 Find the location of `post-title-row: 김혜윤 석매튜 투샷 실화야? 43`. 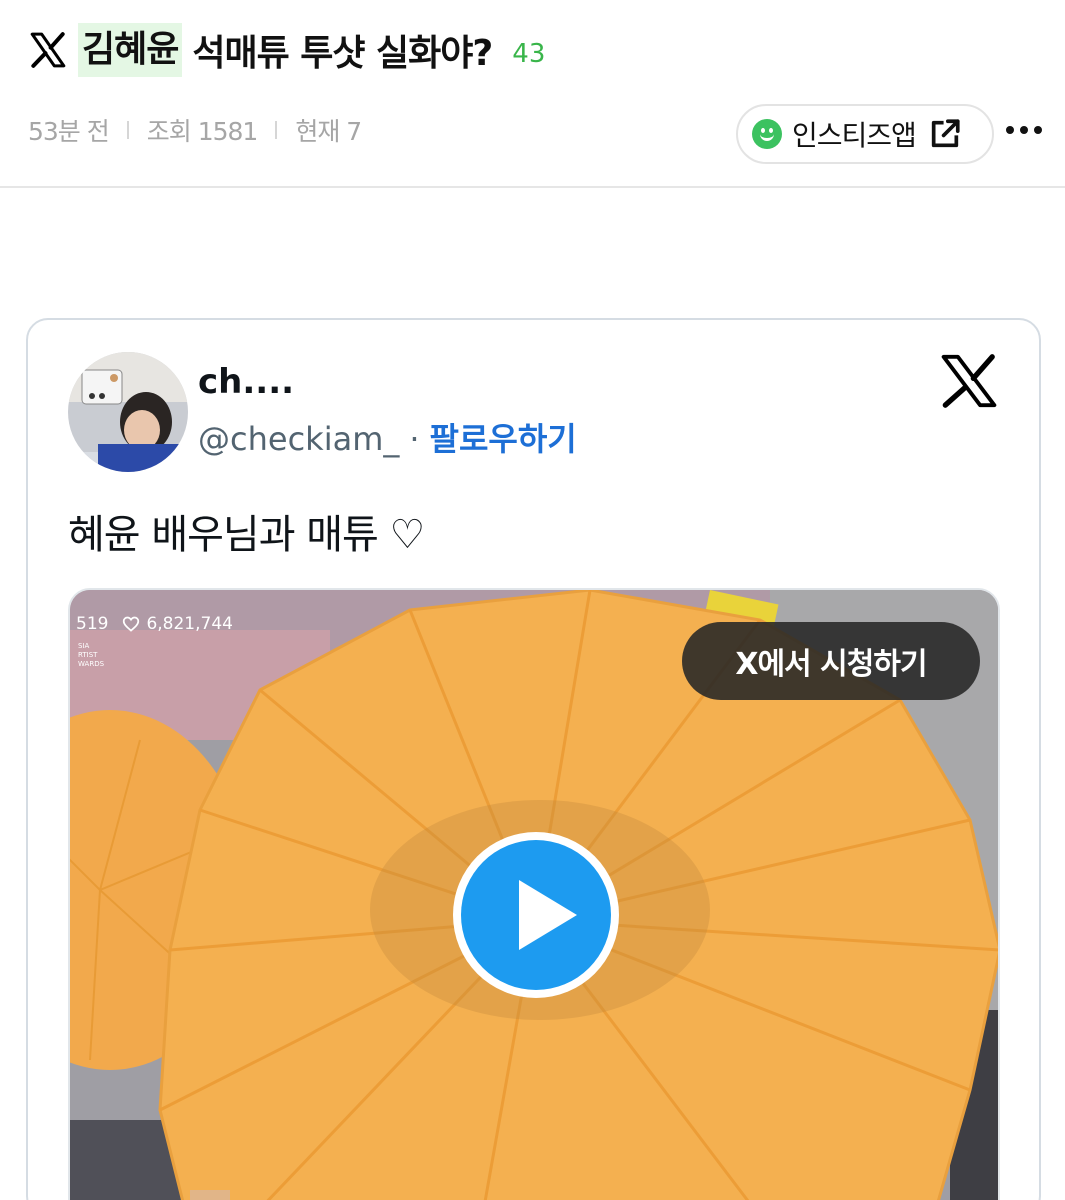

post-title-row: 김혜윤 석매튜 투샷 실화야? 43 is located at coordinates (286, 50).